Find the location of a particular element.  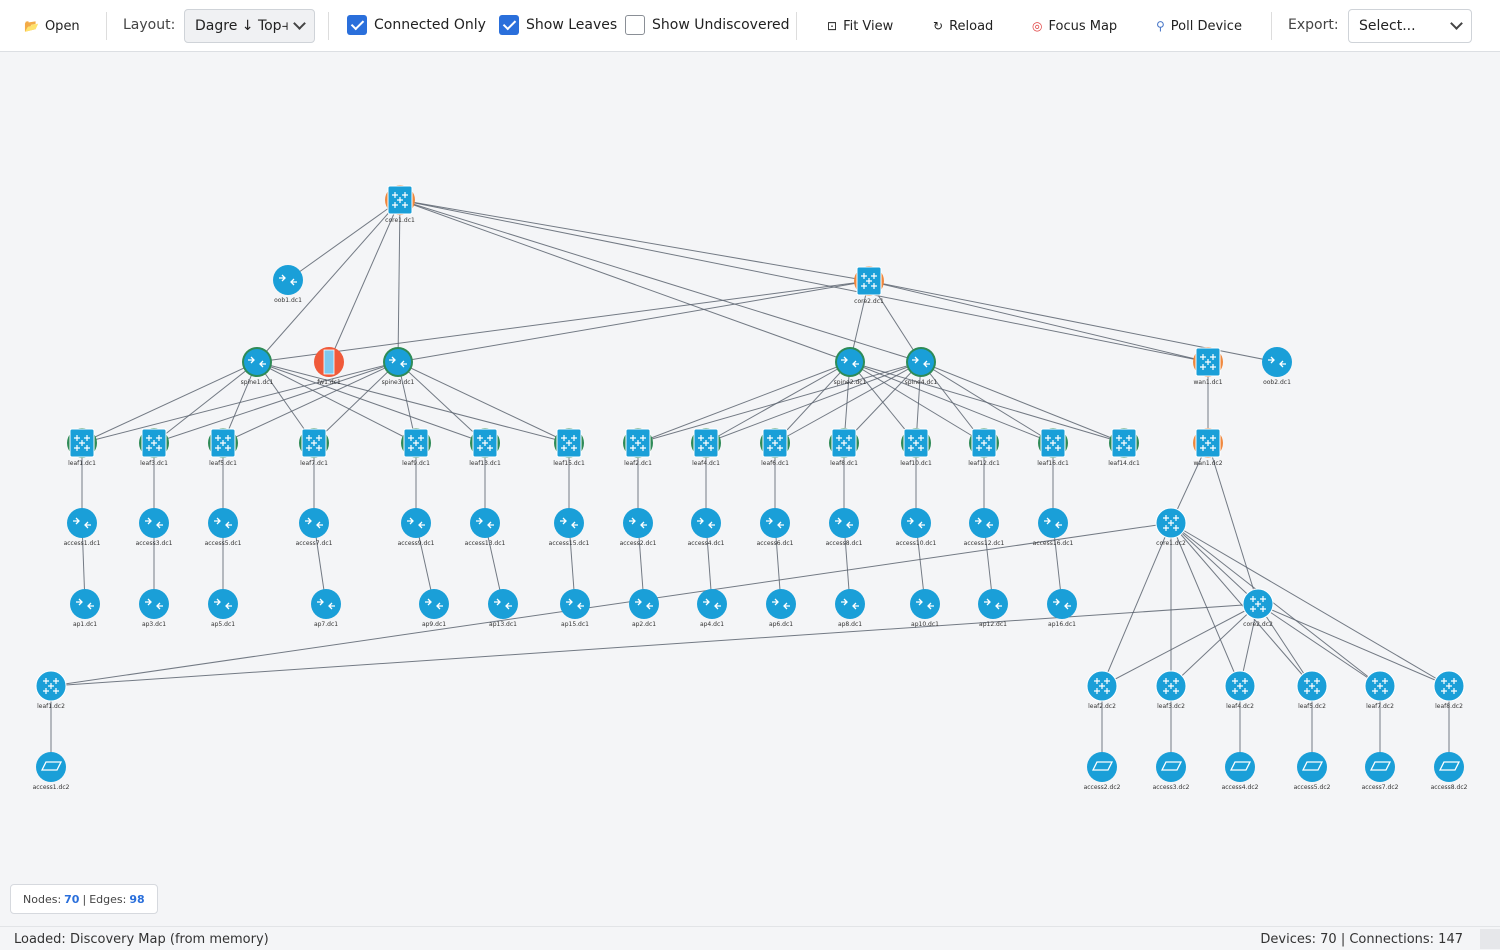

device-node: ap2.dc1 is located at coordinates (644, 608).